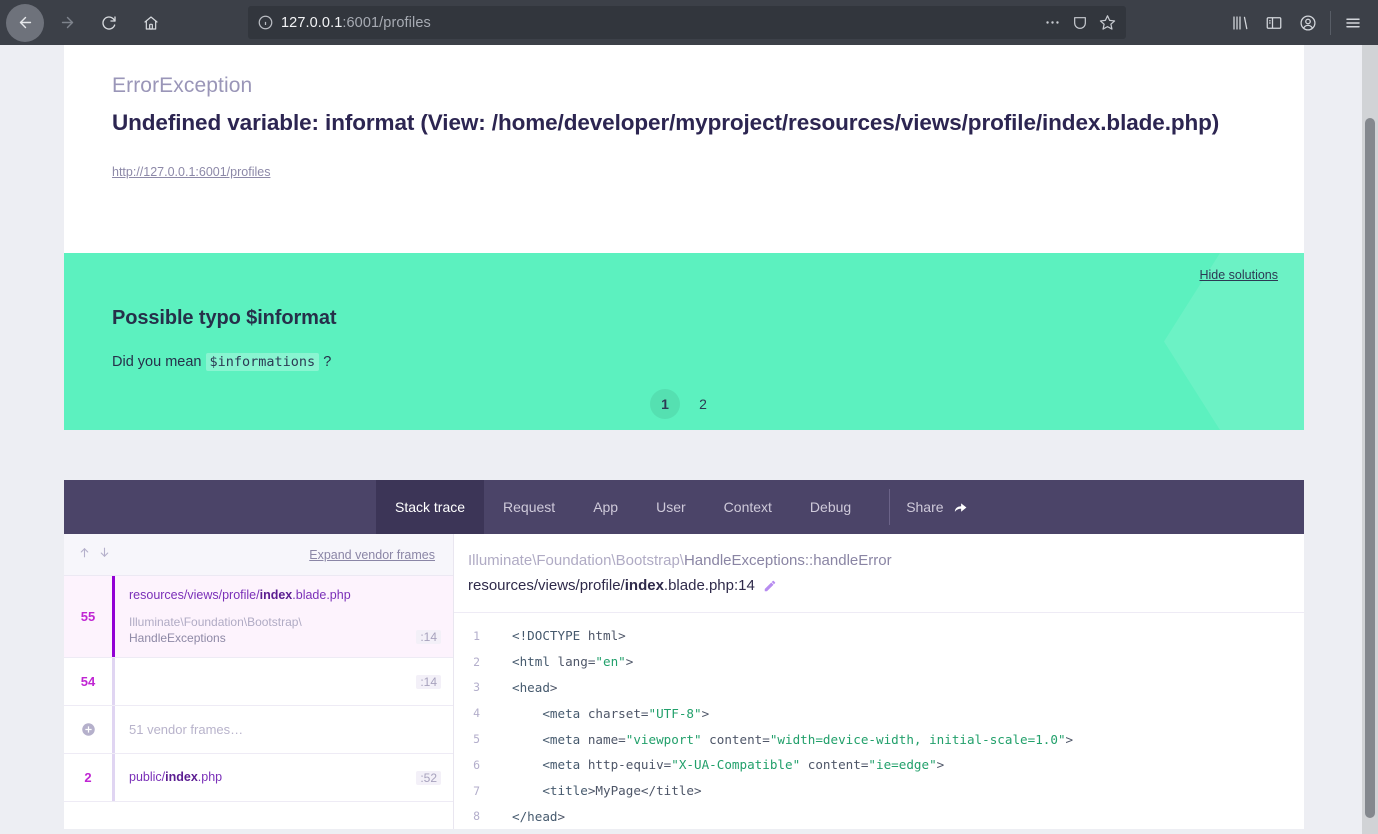 The image size is (1378, 834). I want to click on frame-file: resources/views/profile/index.blade.php, so click(284, 595).